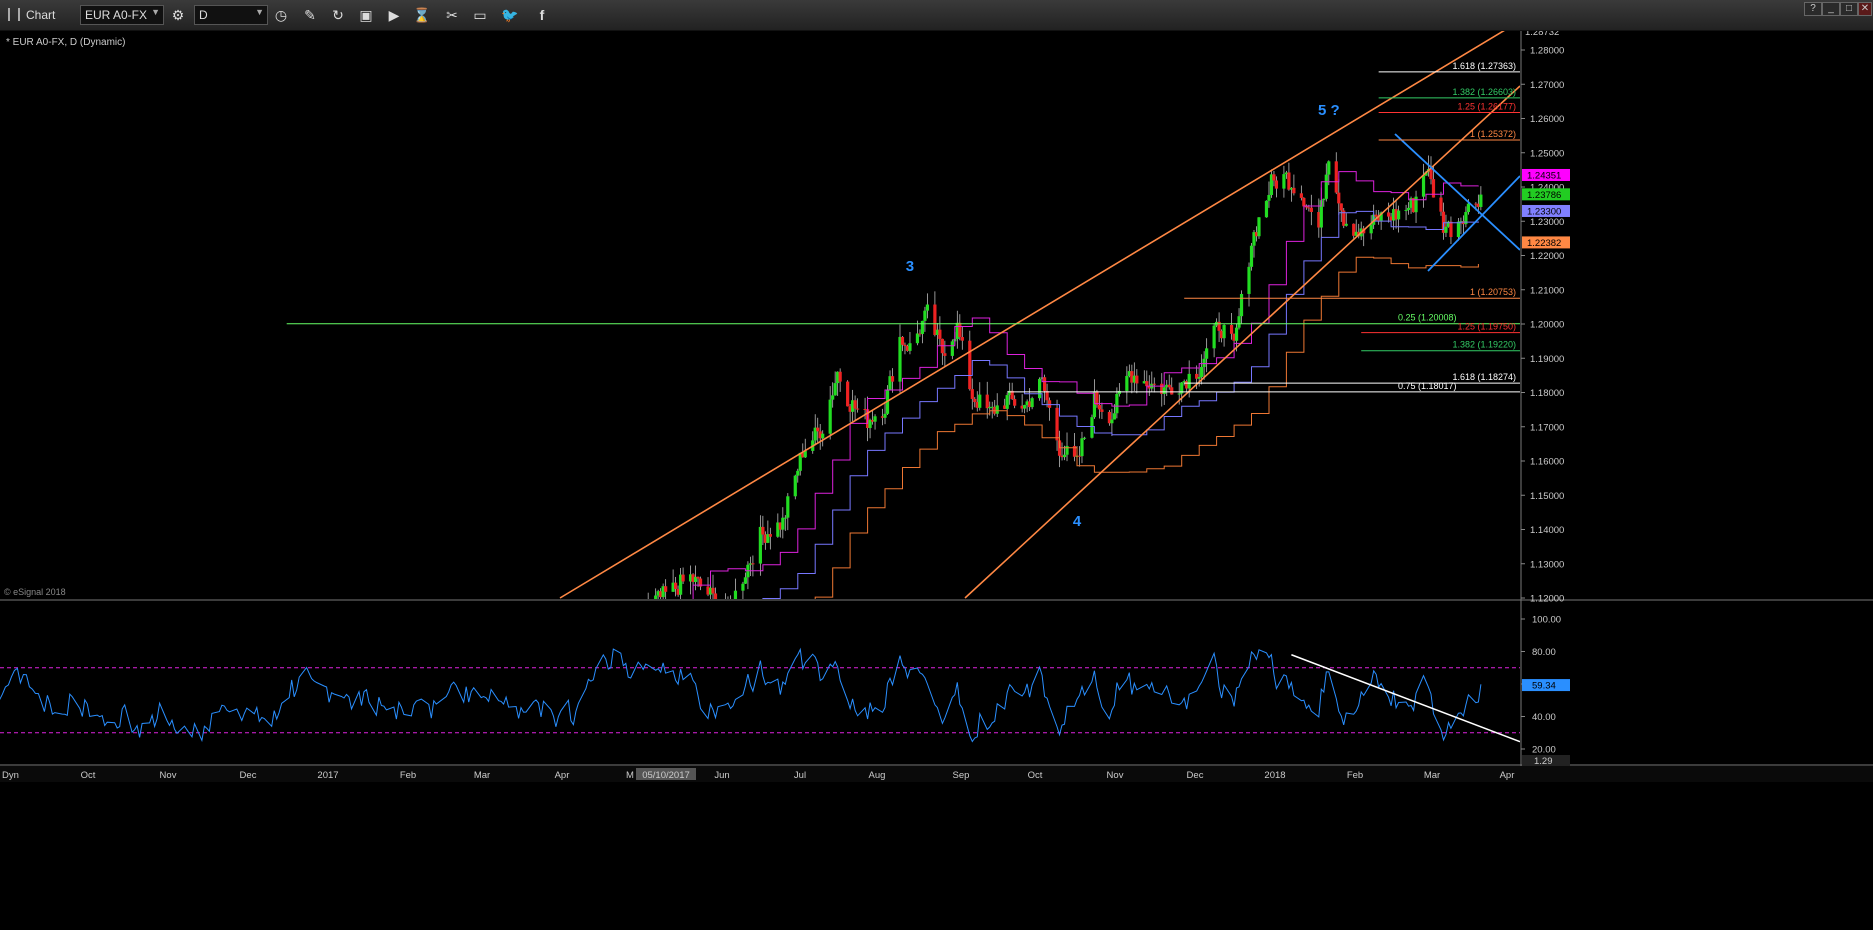 This screenshot has height=930, width=1873. Describe the element at coordinates (1544, 750) in the screenshot. I see `rsi-tick-label: 20.00` at that location.